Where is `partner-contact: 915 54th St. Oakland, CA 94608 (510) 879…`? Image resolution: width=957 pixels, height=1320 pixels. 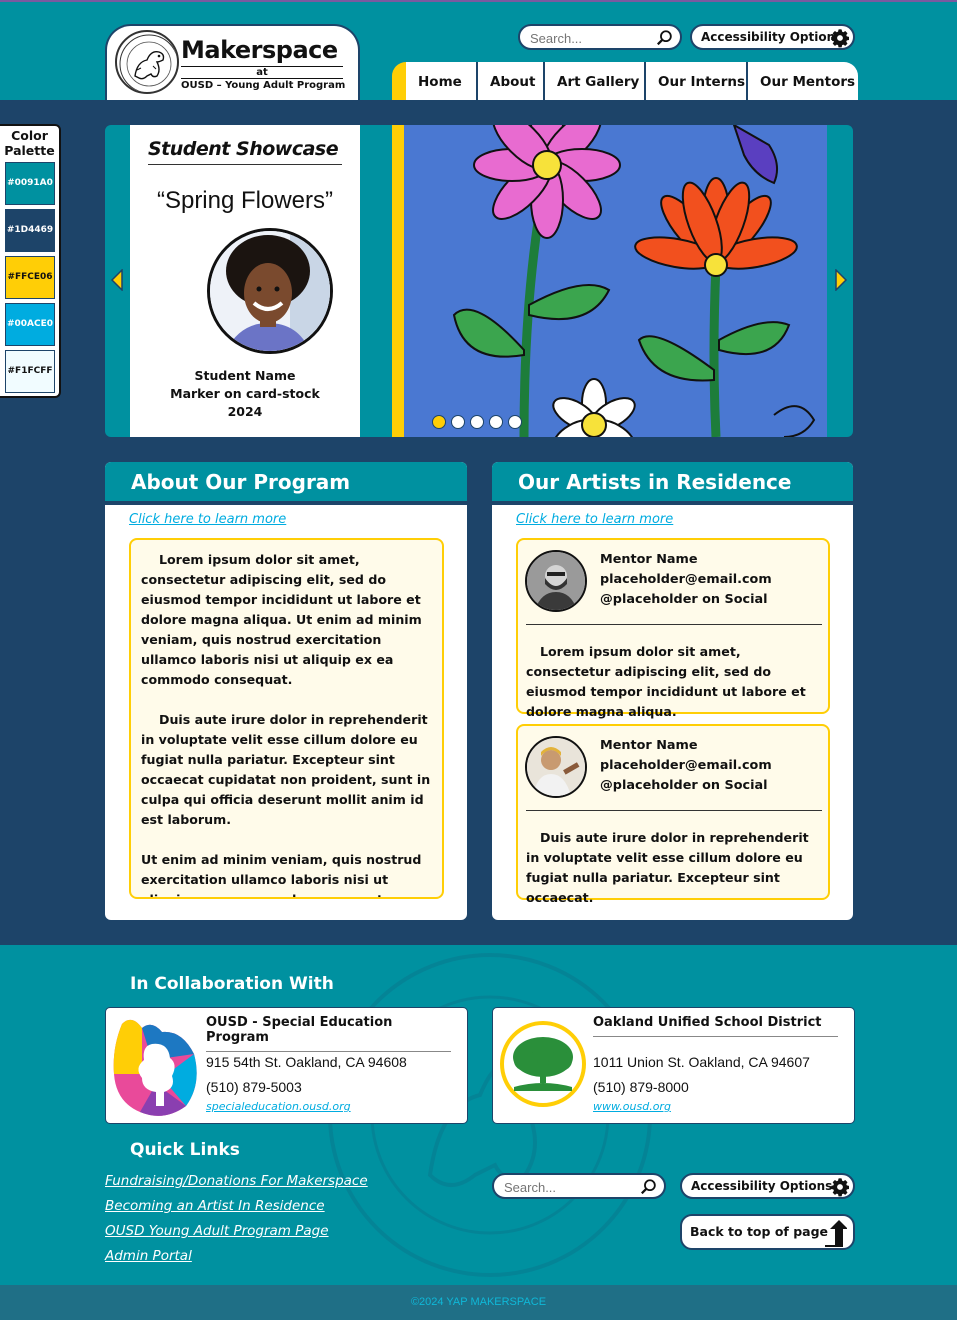
partner-contact: 915 54th St. Oakland, CA 94608 (510) 879… is located at coordinates (306, 1075).